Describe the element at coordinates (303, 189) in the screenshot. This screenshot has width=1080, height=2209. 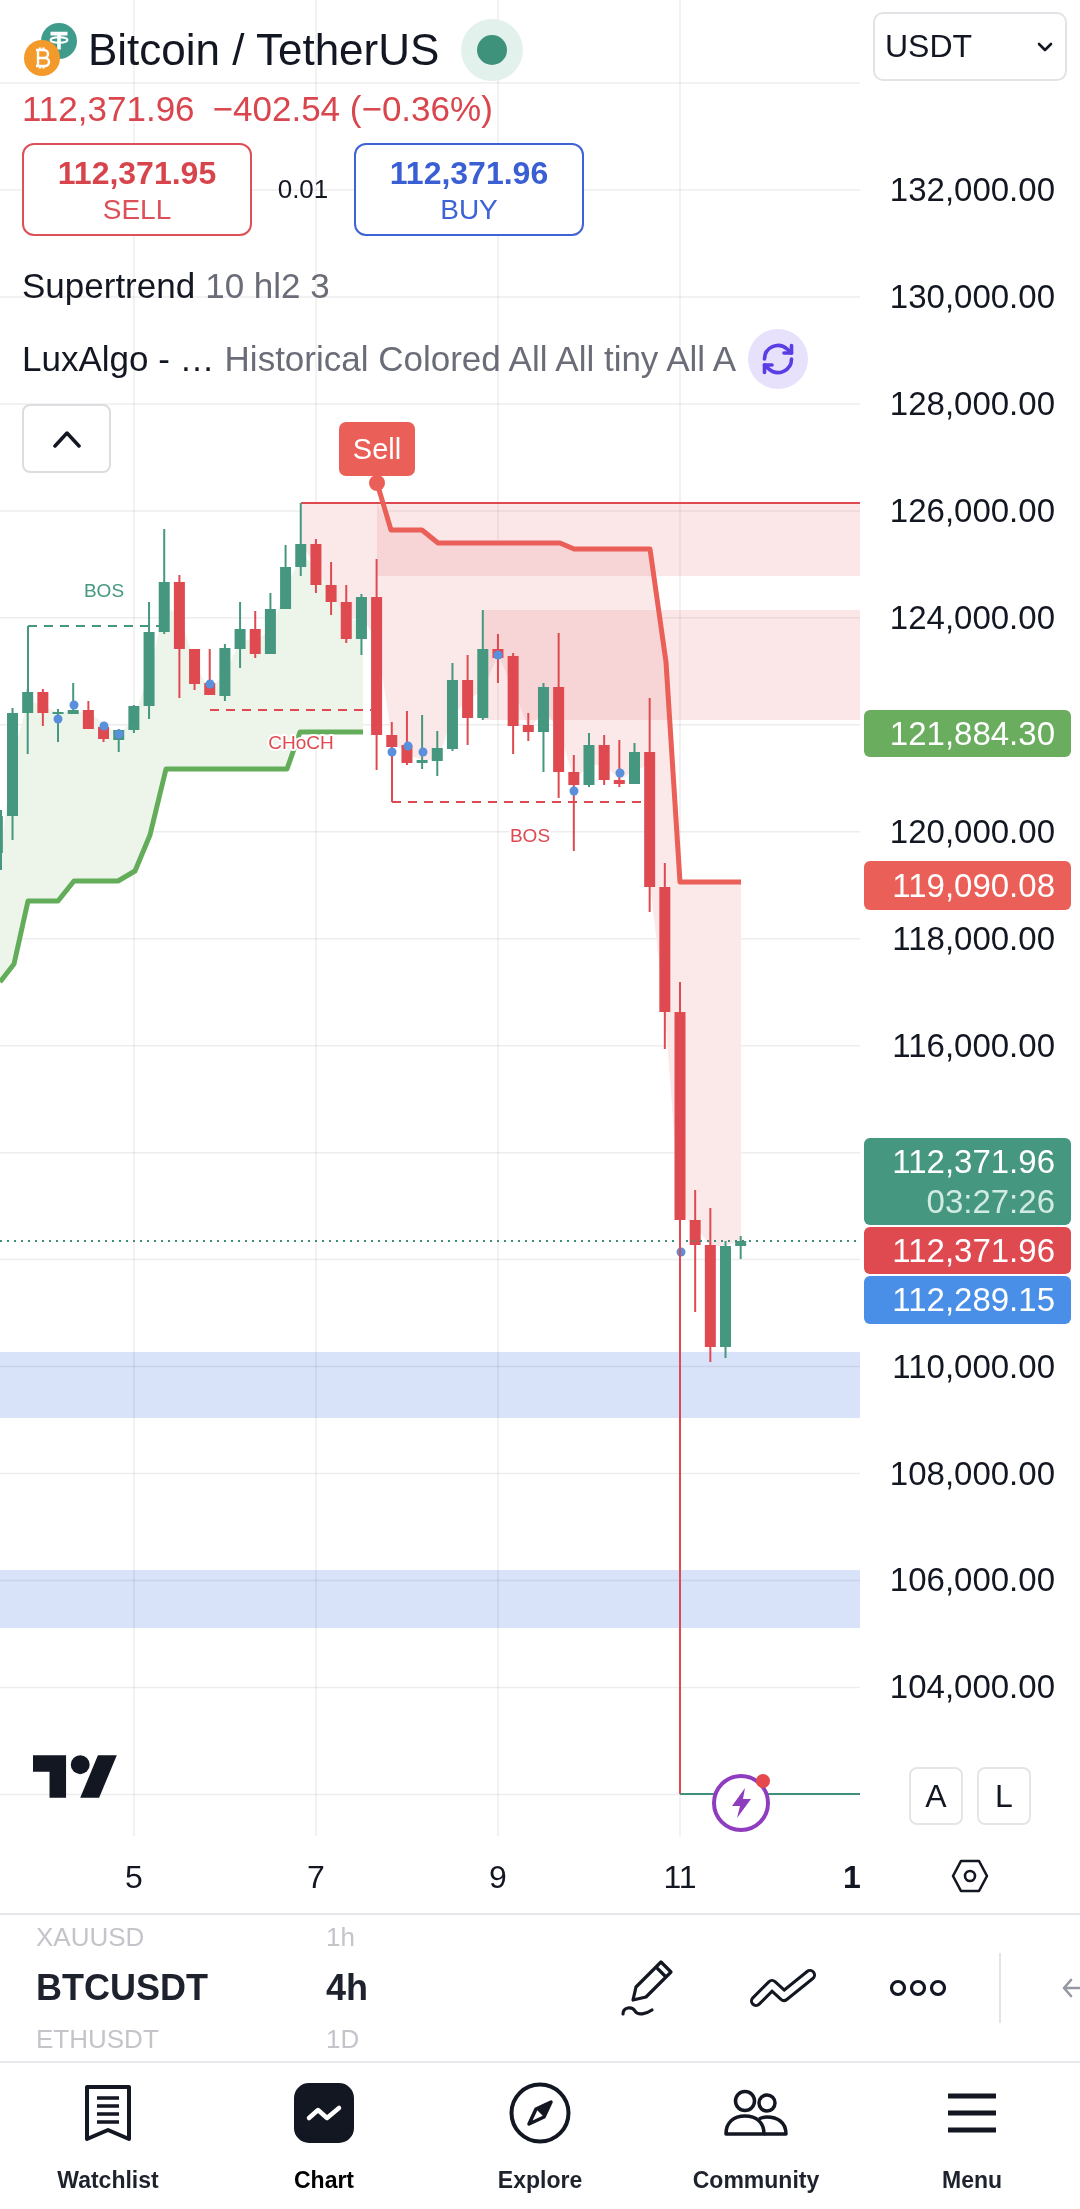
I see `spread-value: 0.01` at that location.